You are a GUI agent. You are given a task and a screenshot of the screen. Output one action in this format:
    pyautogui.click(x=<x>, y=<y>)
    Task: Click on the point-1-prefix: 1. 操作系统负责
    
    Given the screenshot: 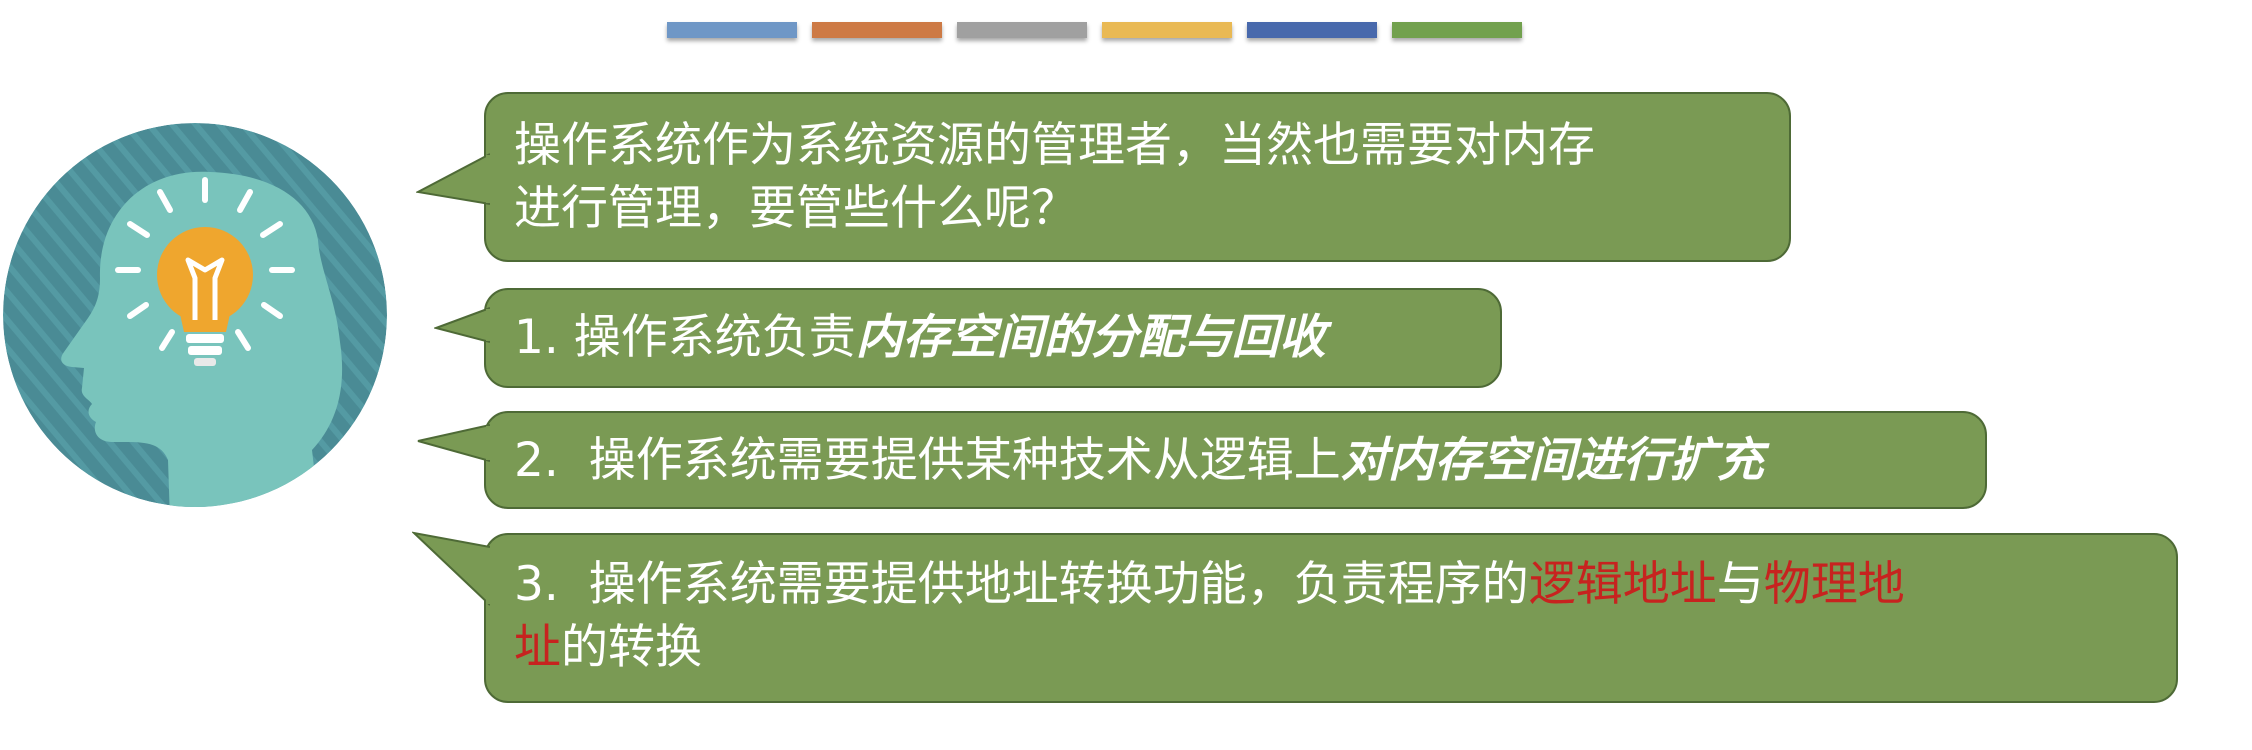 What is the action you would take?
    pyautogui.click(x=685, y=337)
    